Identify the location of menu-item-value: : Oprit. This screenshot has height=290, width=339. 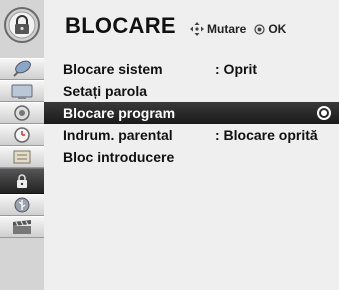
(236, 69).